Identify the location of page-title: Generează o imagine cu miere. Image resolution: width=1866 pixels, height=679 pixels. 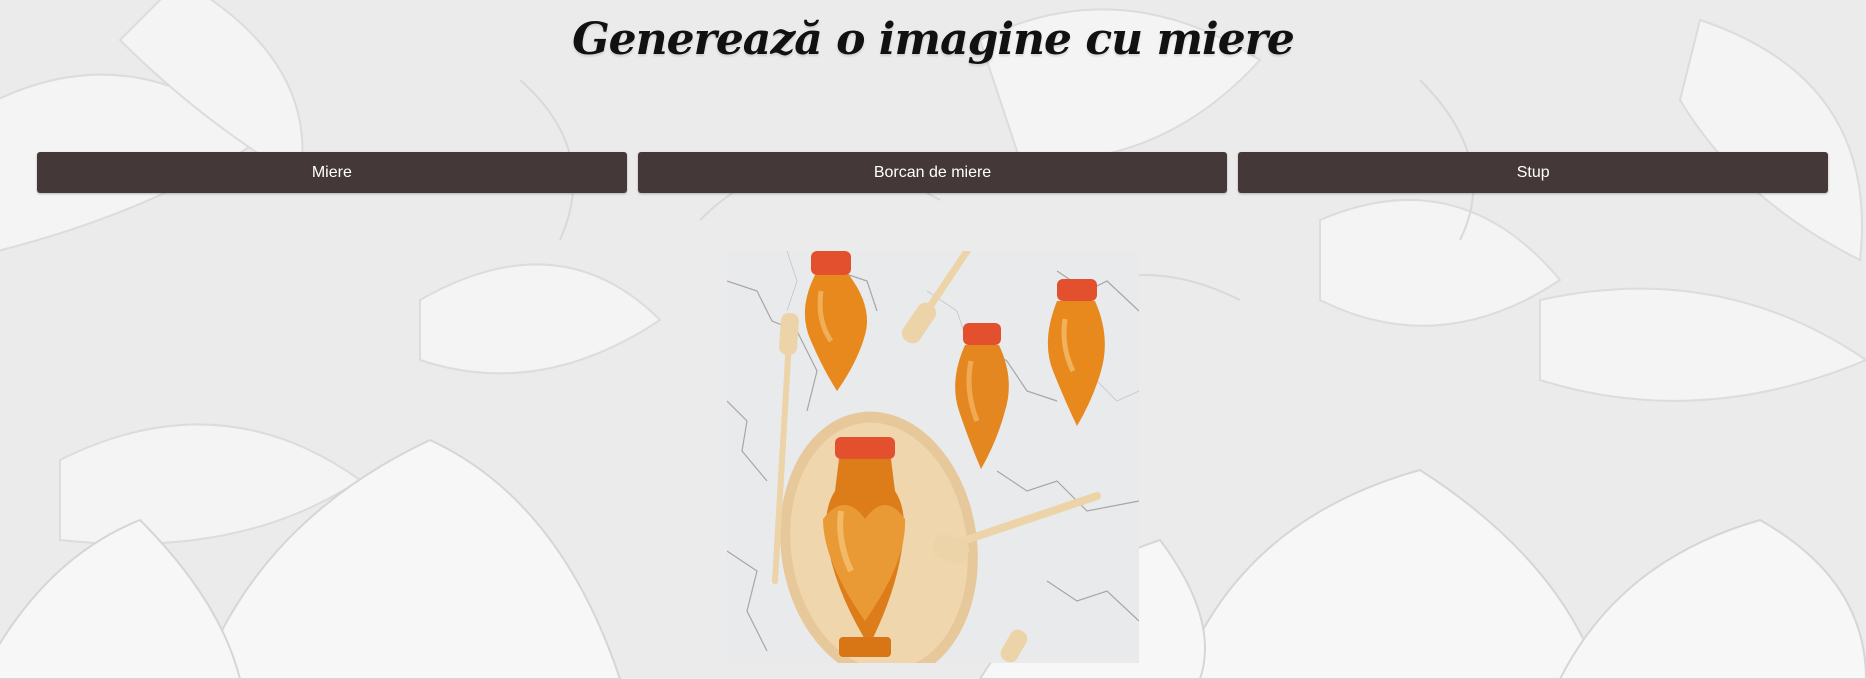
(933, 39).